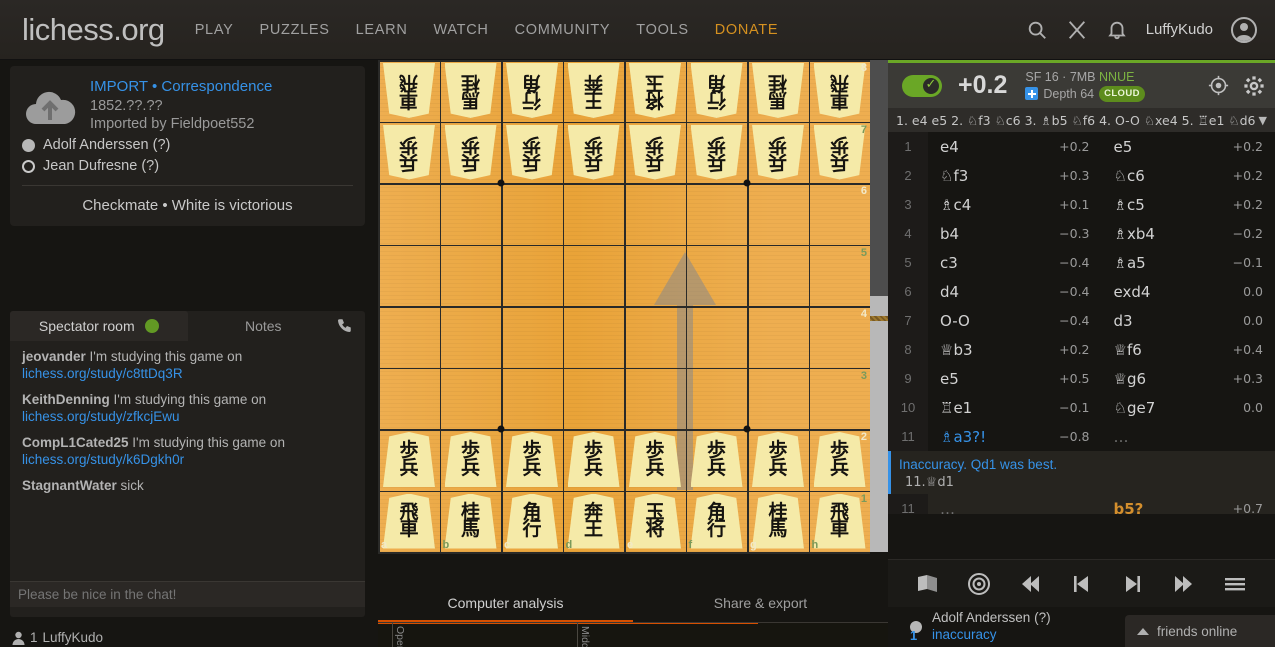 This screenshot has height=647, width=1275. I want to click on piece-black-pawn-g7: 兵歩, so click(778, 153).